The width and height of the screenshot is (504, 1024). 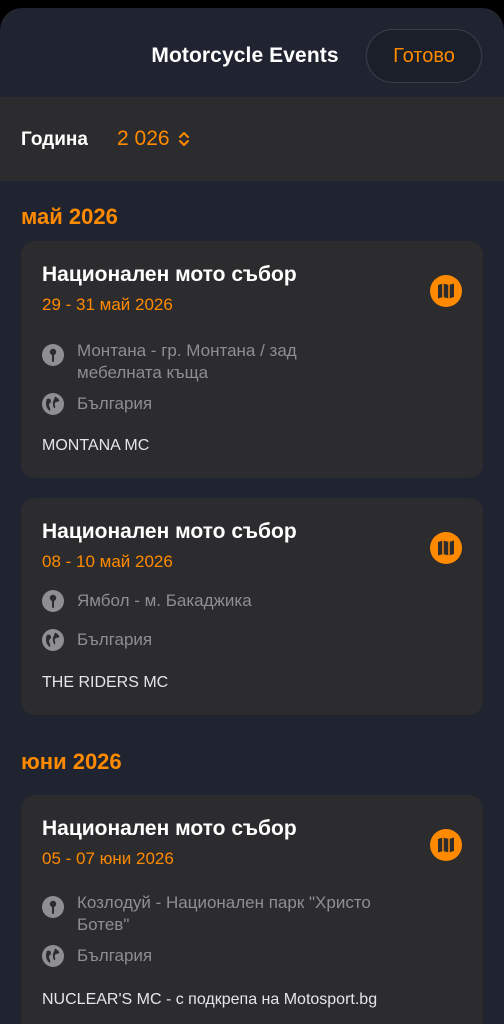 I want to click on event-location: Ямбол - м. Бакаджика, so click(x=164, y=600).